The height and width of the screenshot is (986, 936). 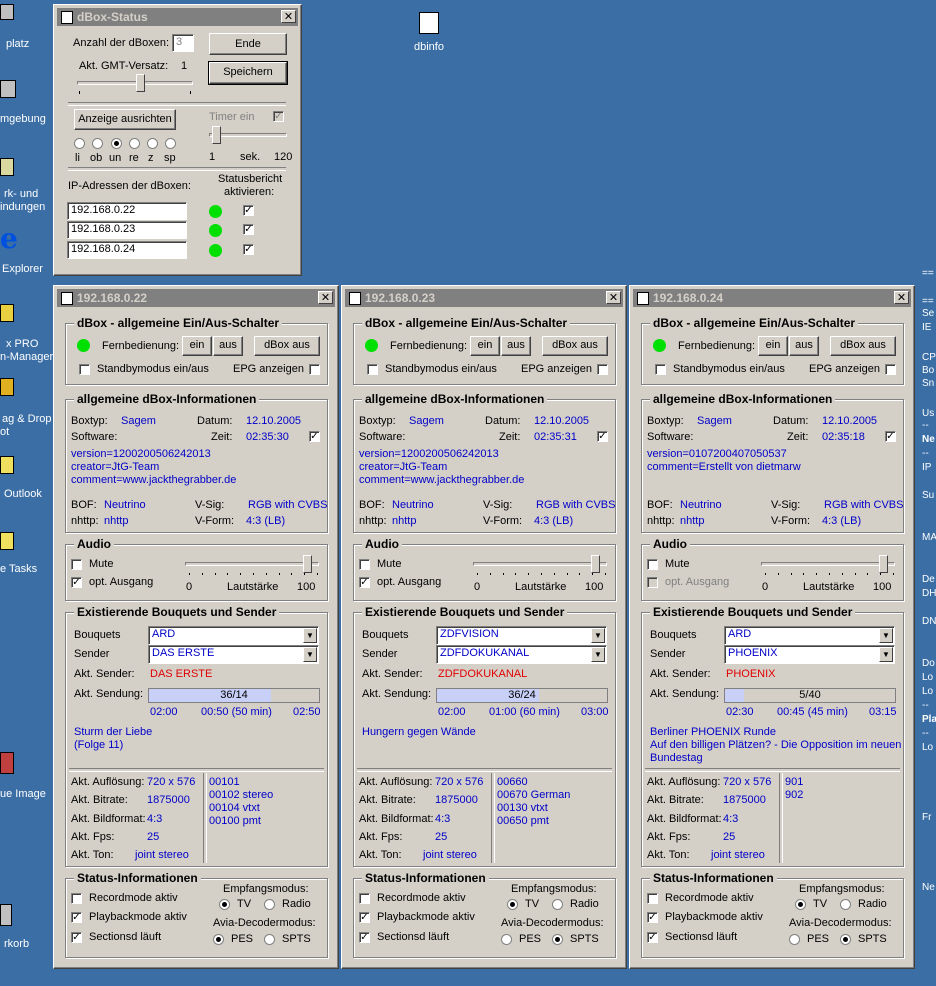 What do you see at coordinates (21, 194) in the screenshot?
I see `desktop-icon-label: rk- und` at bounding box center [21, 194].